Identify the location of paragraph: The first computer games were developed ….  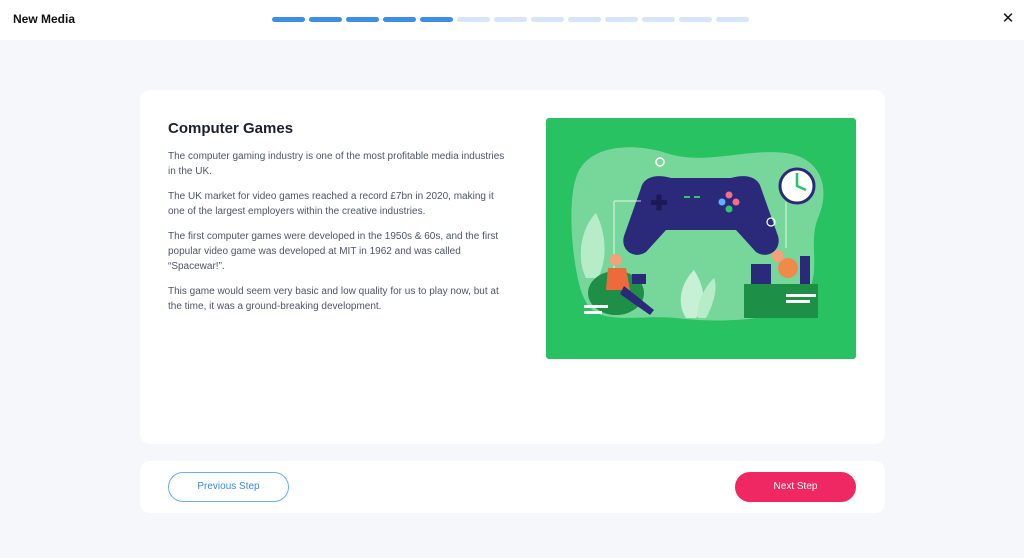
(333, 251).